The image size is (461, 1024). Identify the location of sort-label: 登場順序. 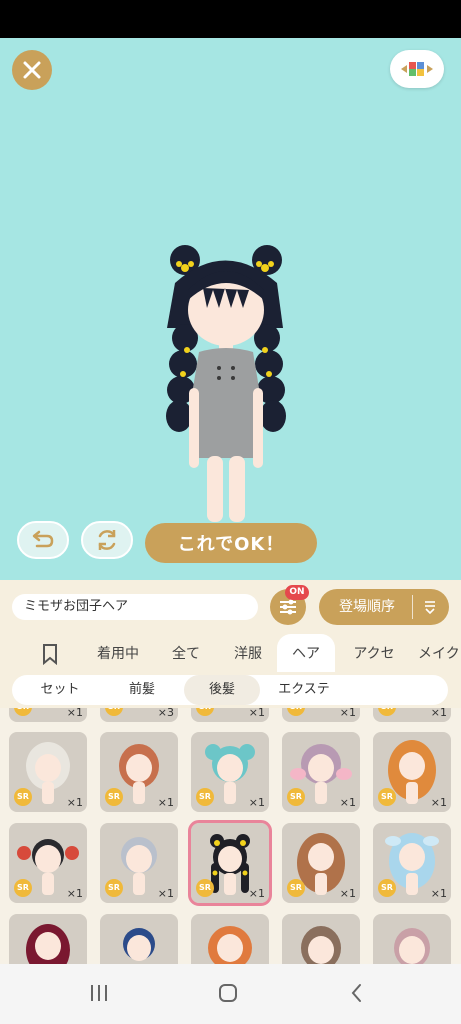
(367, 607).